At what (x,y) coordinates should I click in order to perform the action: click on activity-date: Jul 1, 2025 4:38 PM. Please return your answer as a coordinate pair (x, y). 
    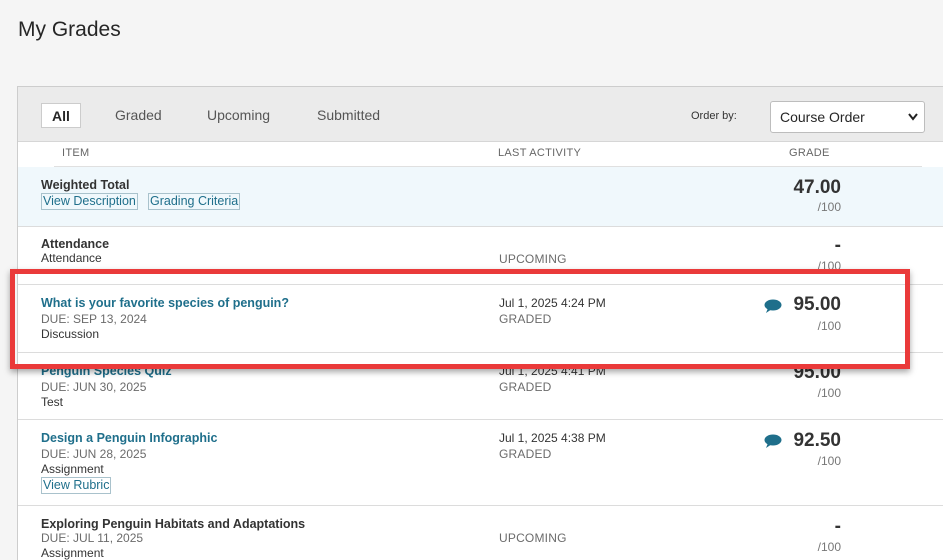
    Looking at the image, I should click on (552, 438).